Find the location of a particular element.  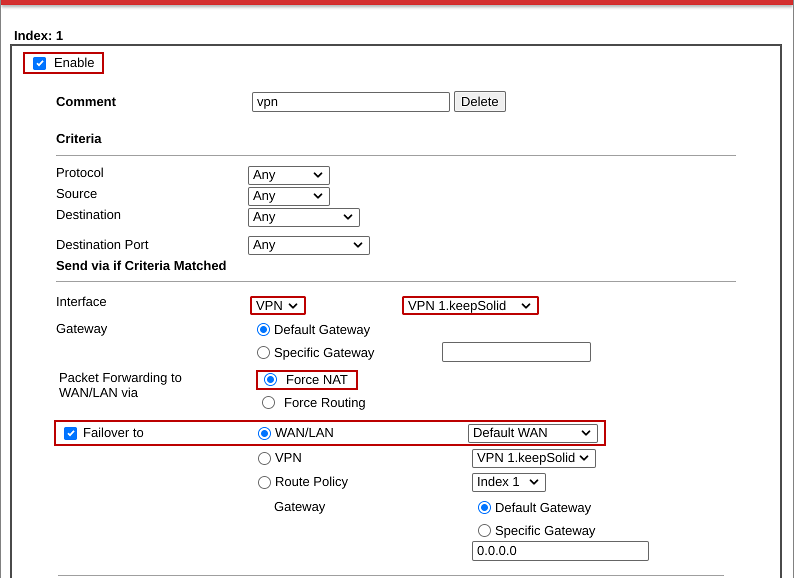

radio-label: Route Policy is located at coordinates (311, 482).